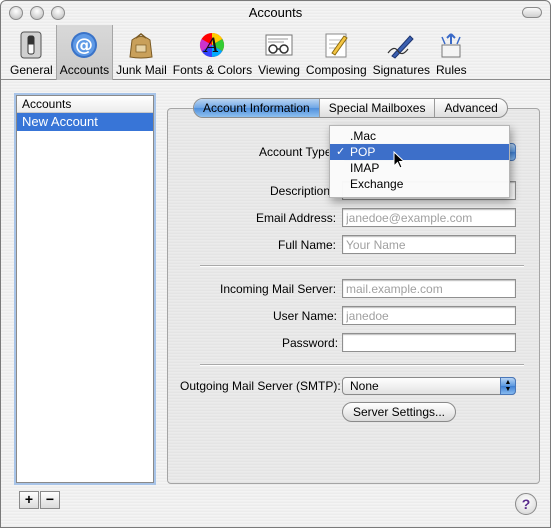 The height and width of the screenshot is (528, 551). What do you see at coordinates (429, 288) in the screenshot?
I see `incoming-mail-server-field` at bounding box center [429, 288].